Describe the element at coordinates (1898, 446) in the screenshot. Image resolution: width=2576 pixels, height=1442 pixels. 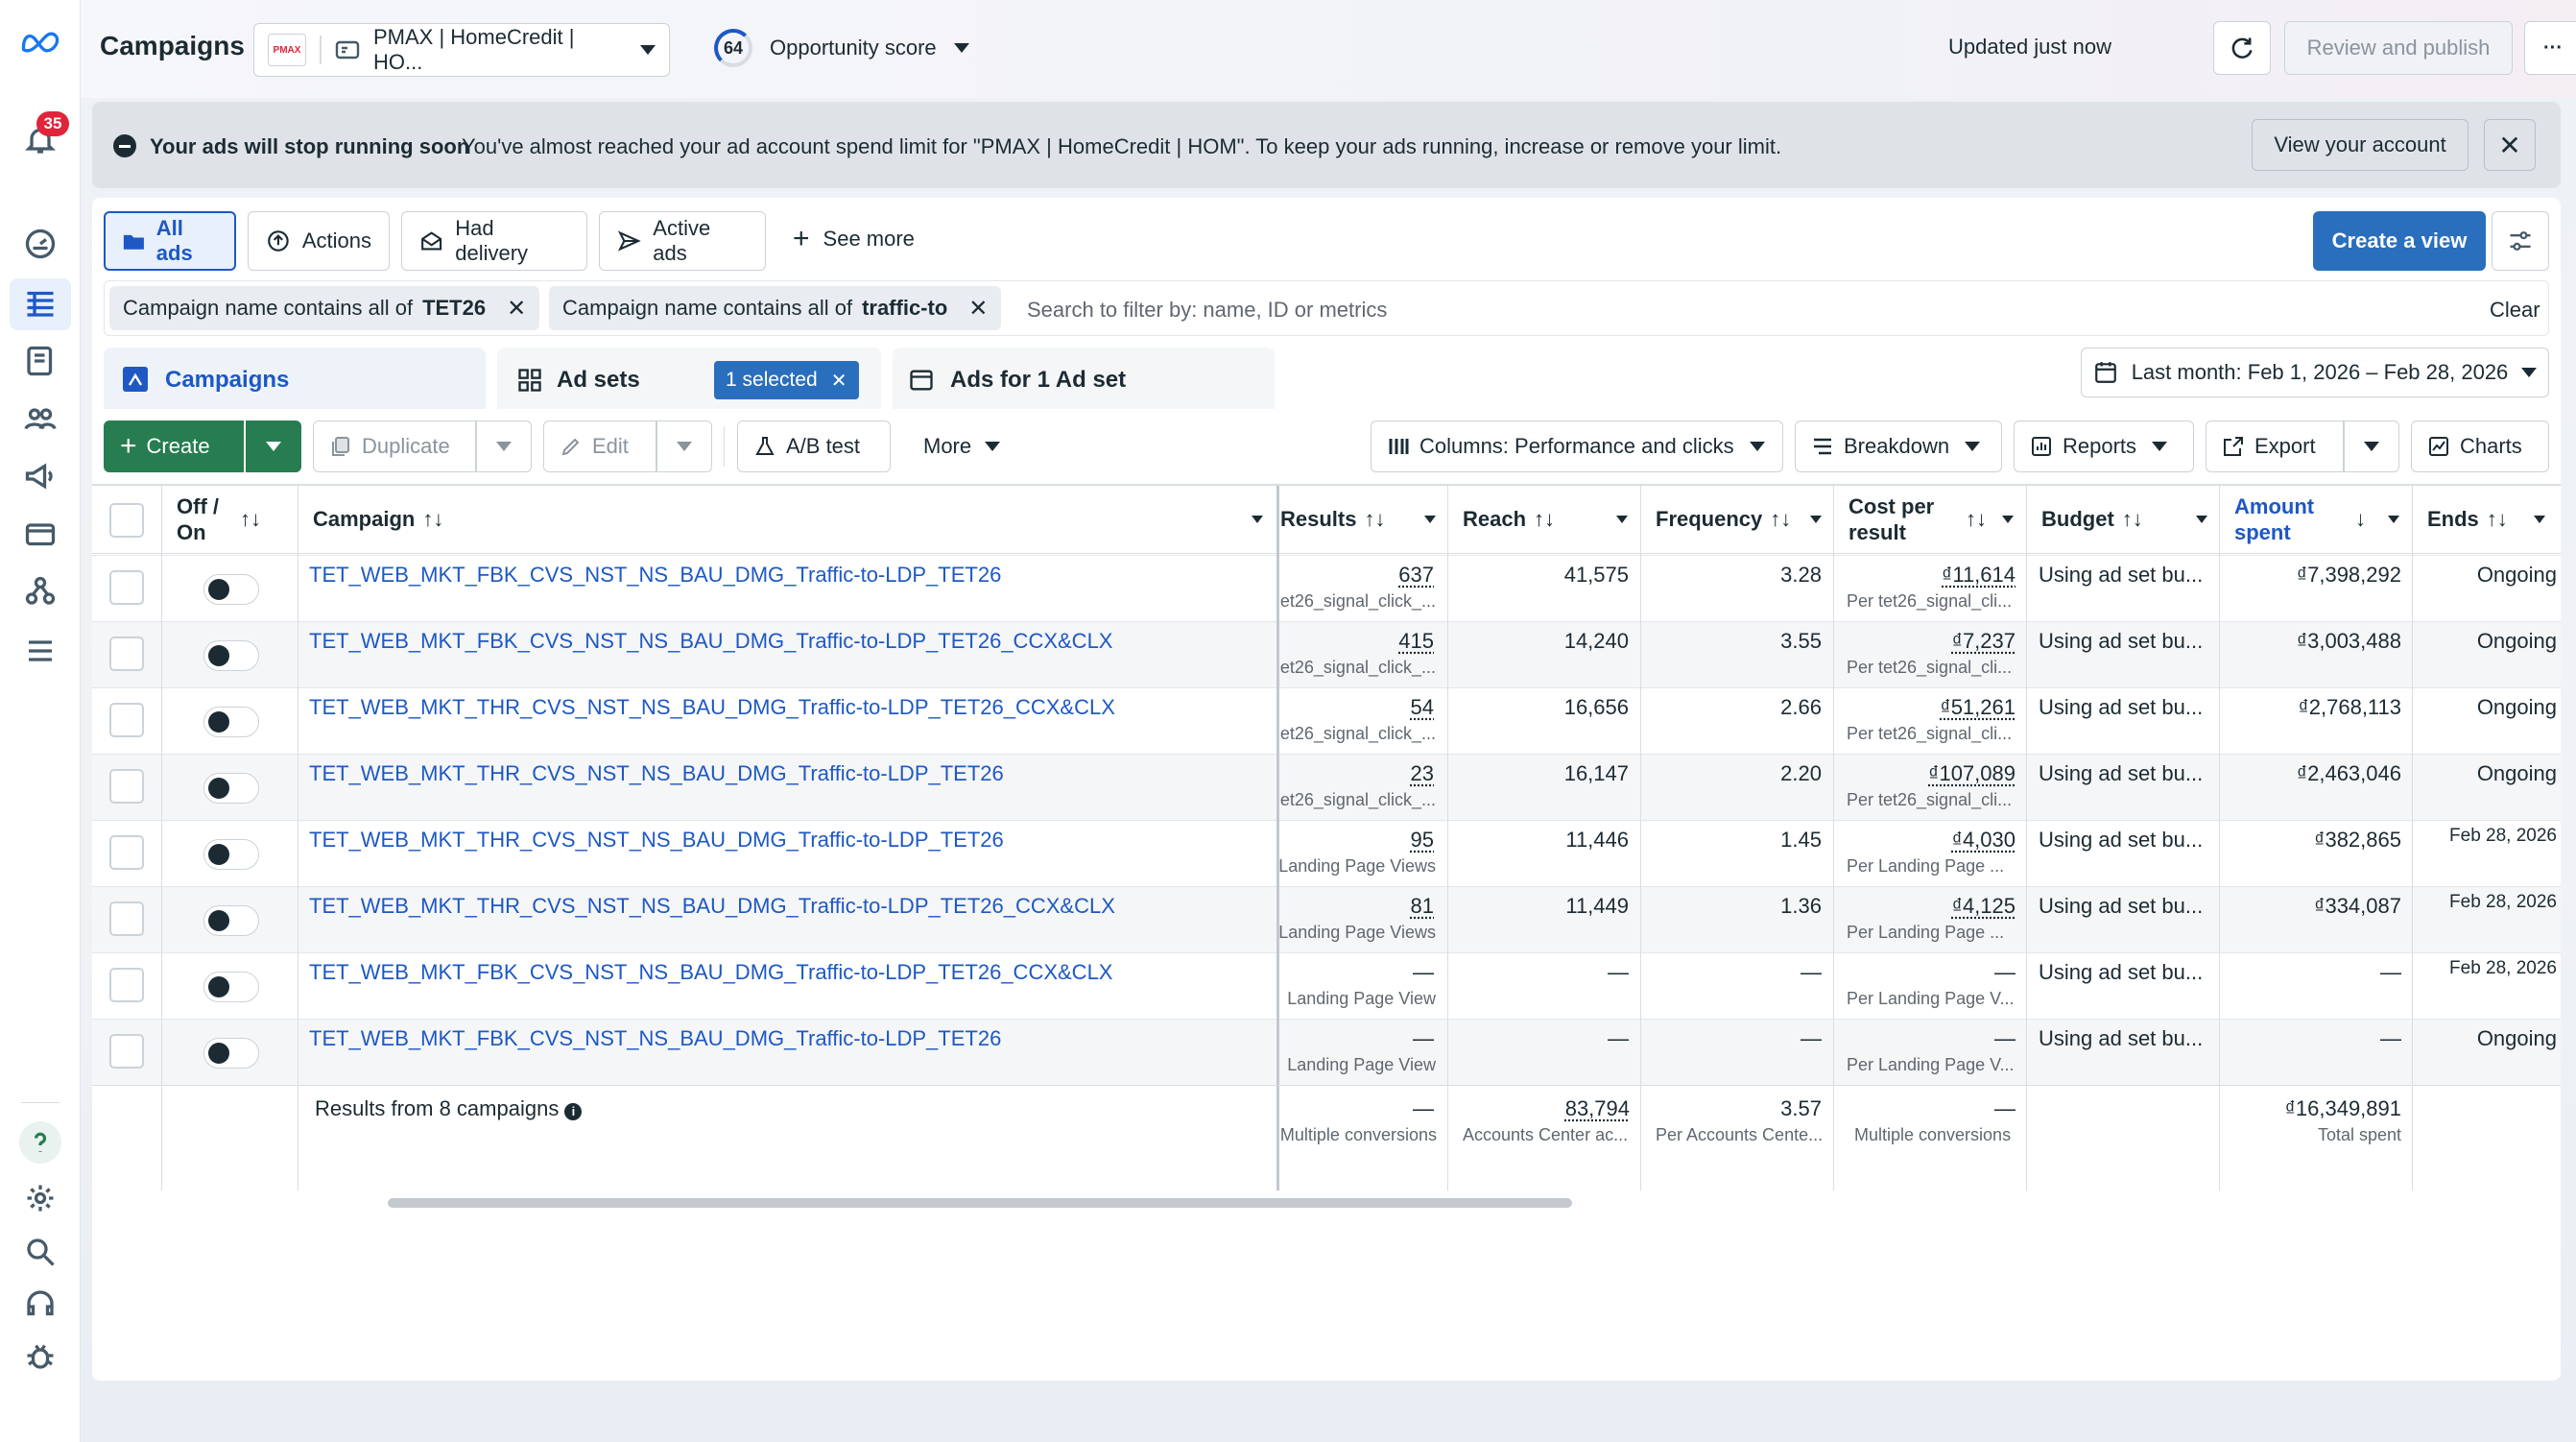
I see `breakdown-button: Breakdown` at that location.